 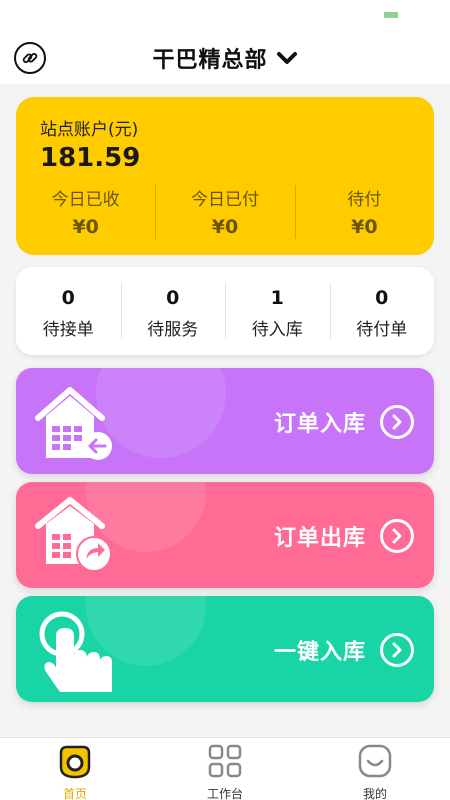 What do you see at coordinates (391, 15) in the screenshot?
I see `battery-icon` at bounding box center [391, 15].